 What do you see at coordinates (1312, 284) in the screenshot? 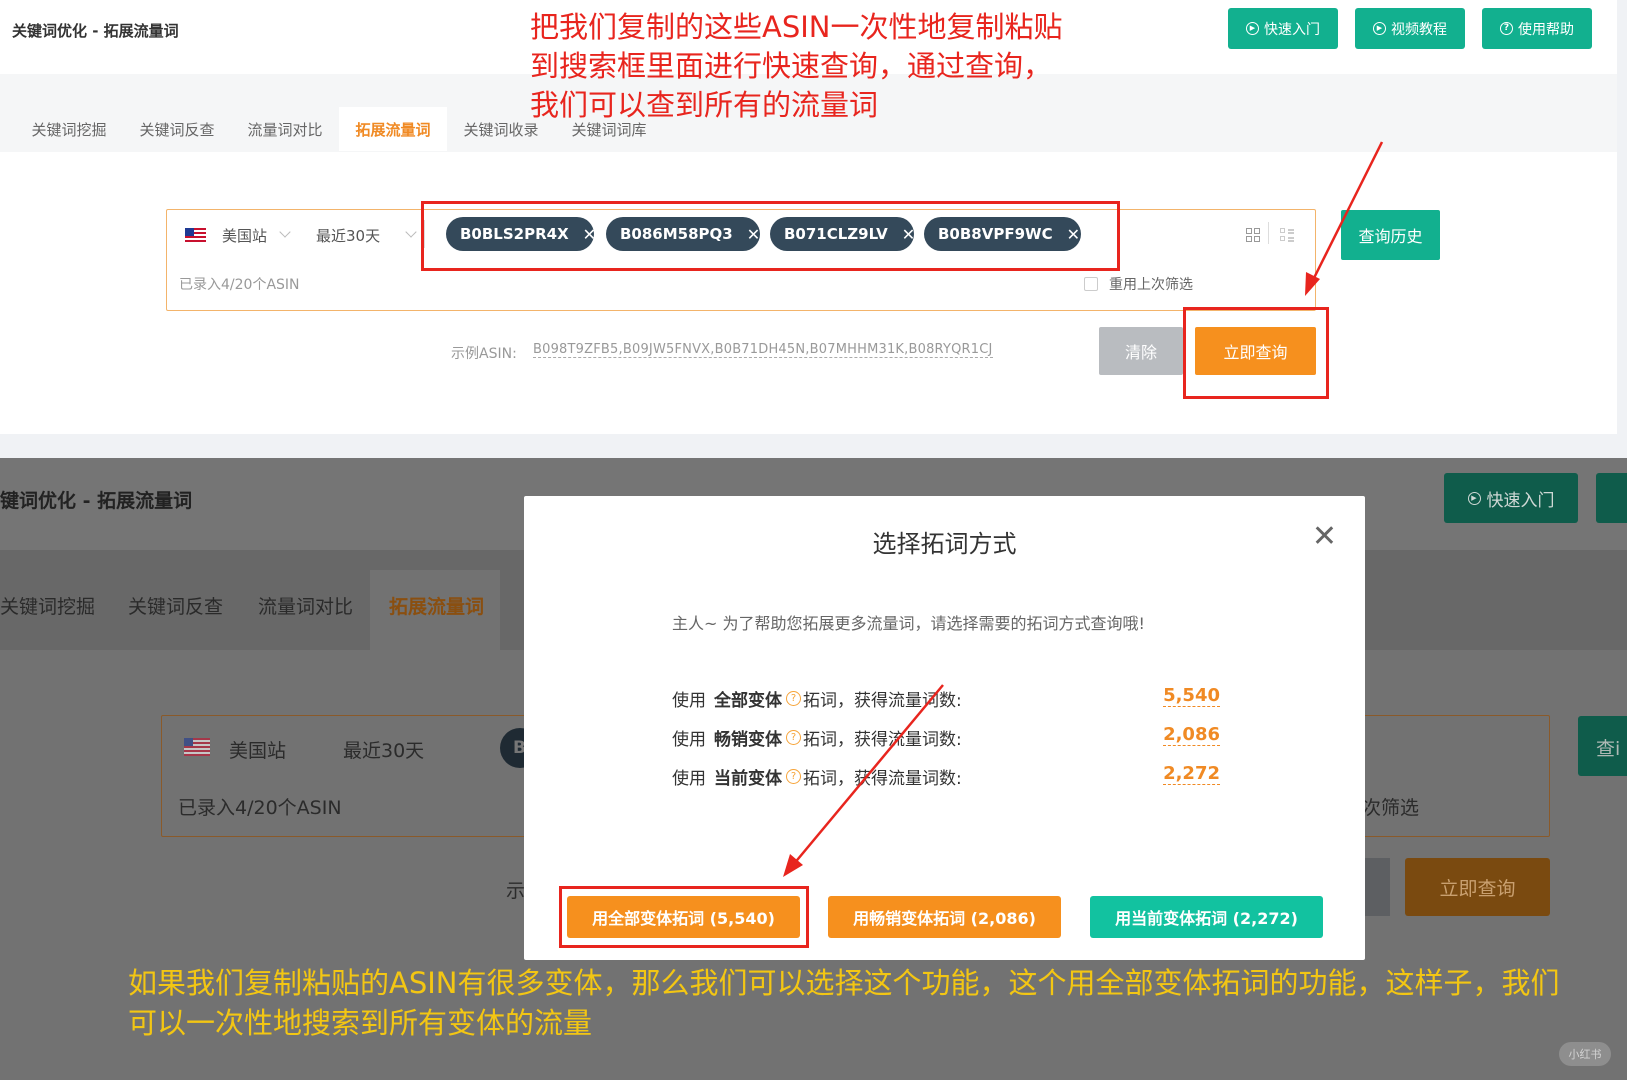
I see `arrowhead` at bounding box center [1312, 284].